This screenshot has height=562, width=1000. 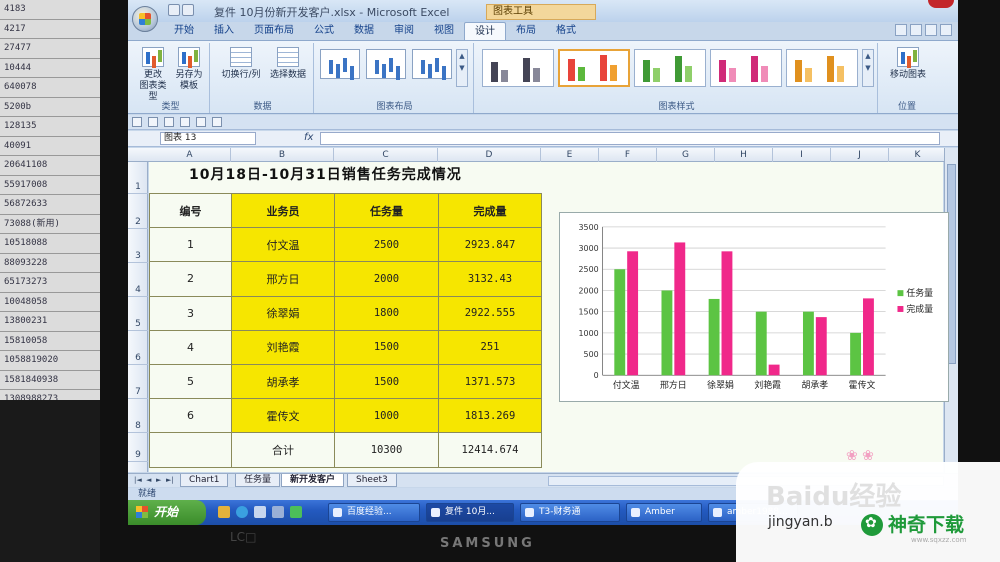 What do you see at coordinates (167, 512) in the screenshot?
I see `start-button: 开始` at bounding box center [167, 512].